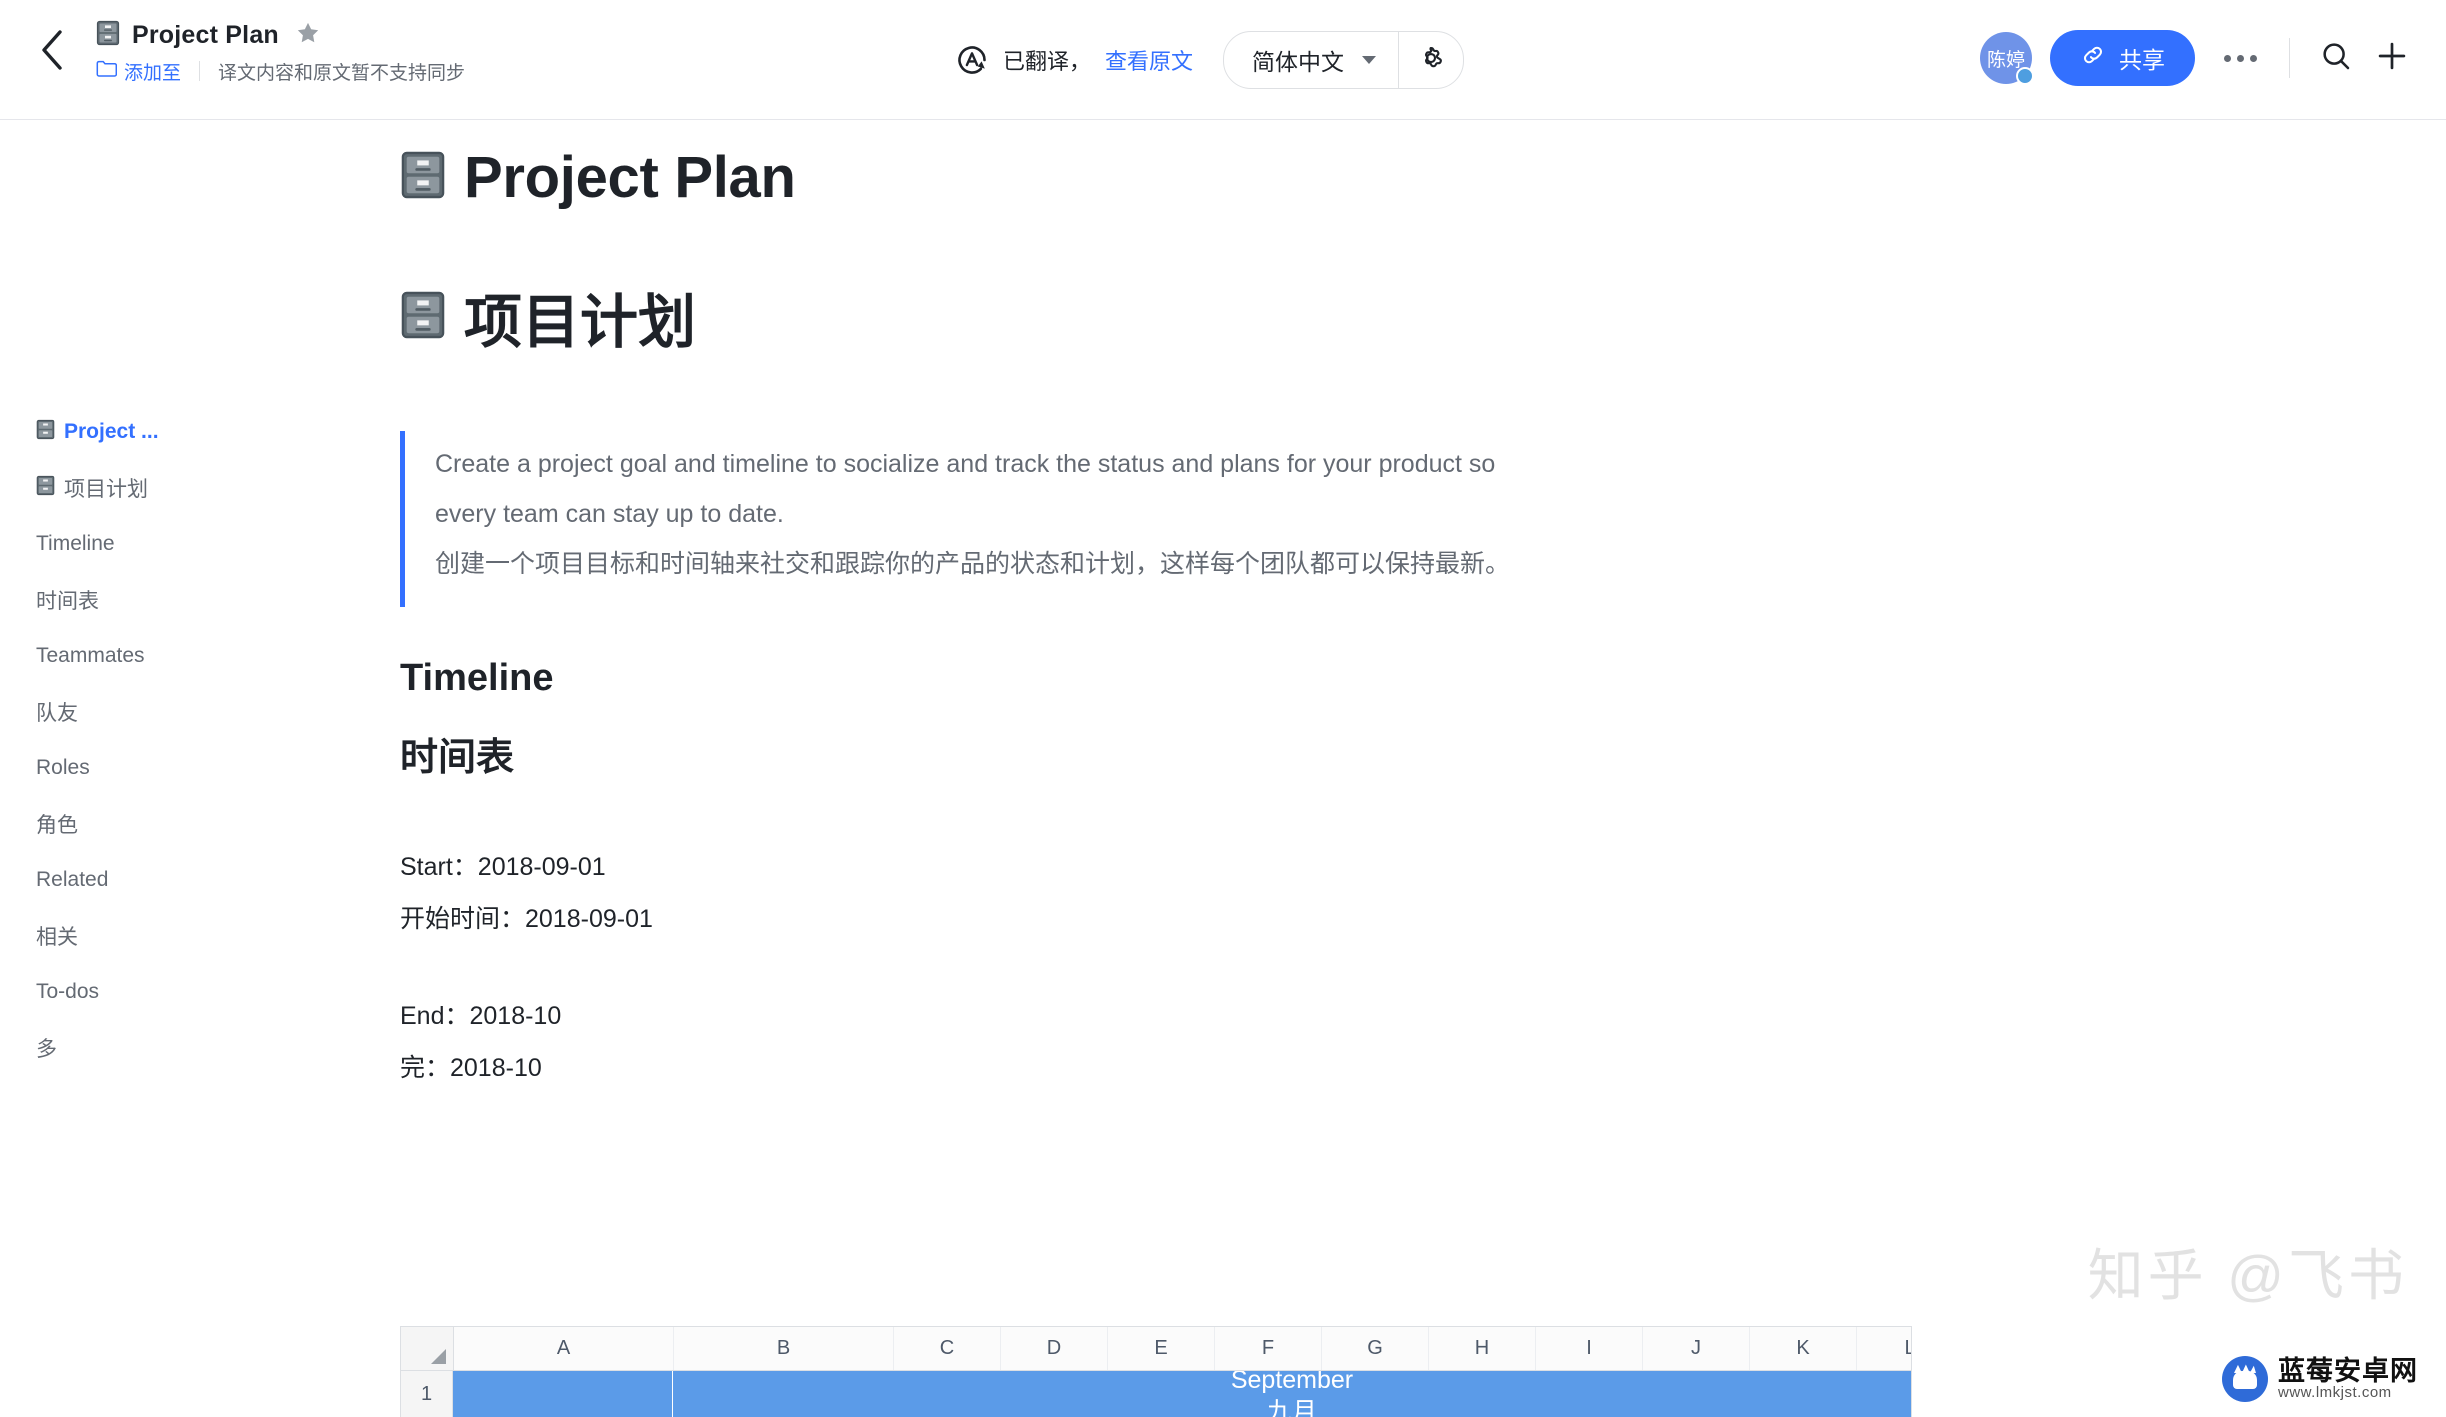  I want to click on table-row: 1 September 九月, so click(1156, 1394).